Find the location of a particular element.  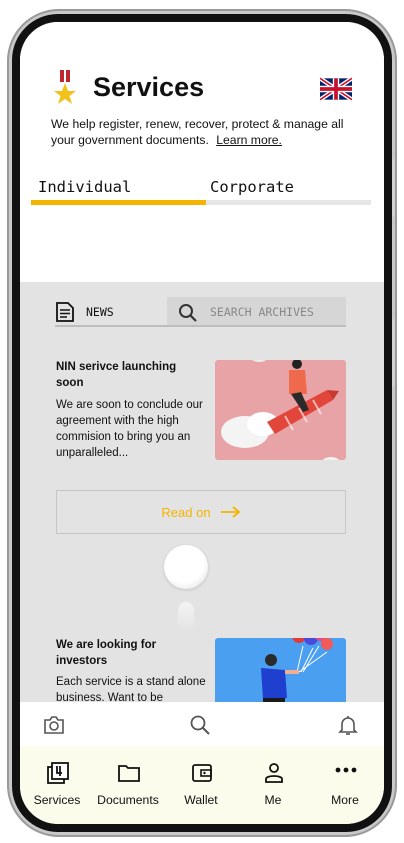

medal-icon is located at coordinates (65, 87).